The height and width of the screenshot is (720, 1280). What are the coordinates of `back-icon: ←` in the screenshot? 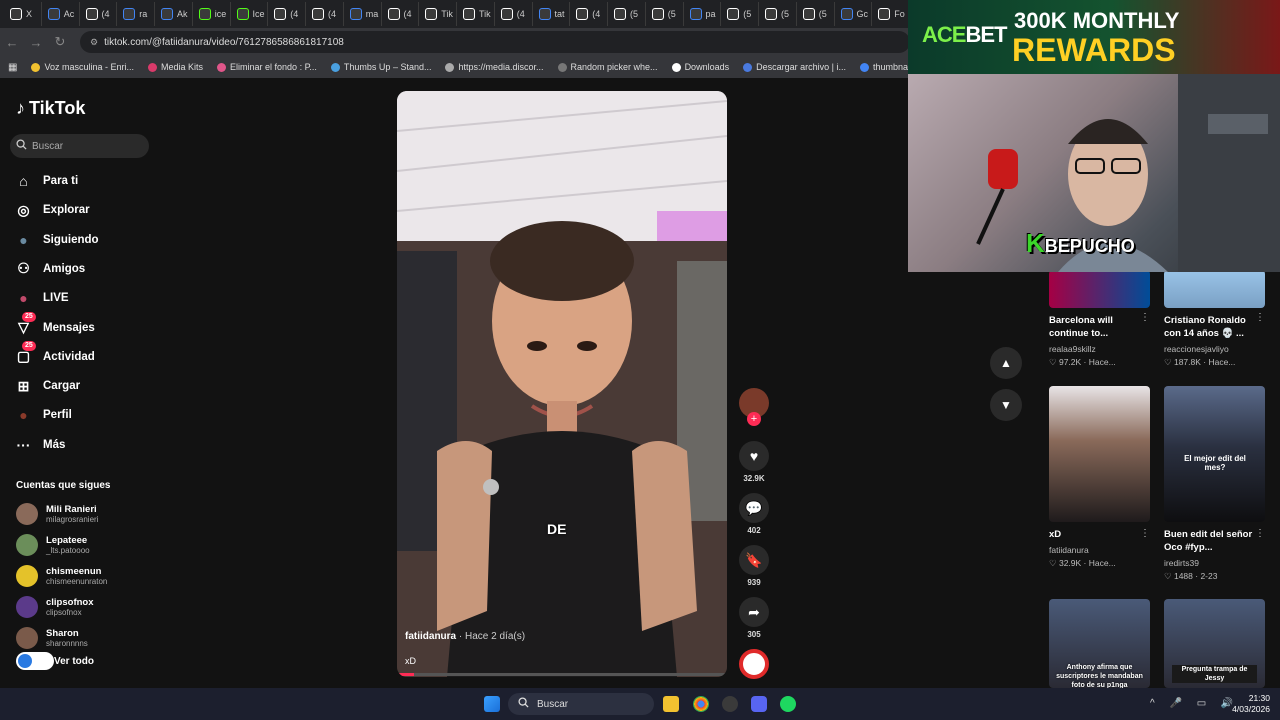 It's located at (12, 42).